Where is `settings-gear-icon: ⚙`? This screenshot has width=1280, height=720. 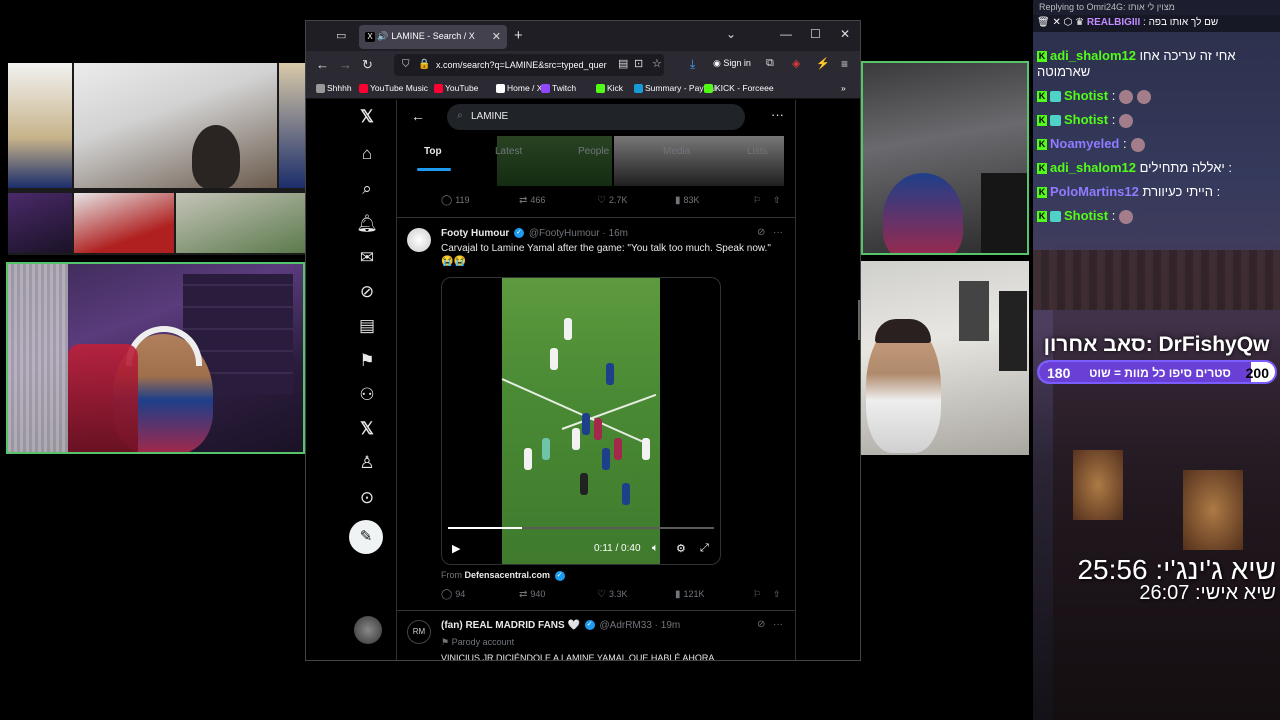 settings-gear-icon: ⚙ is located at coordinates (681, 548).